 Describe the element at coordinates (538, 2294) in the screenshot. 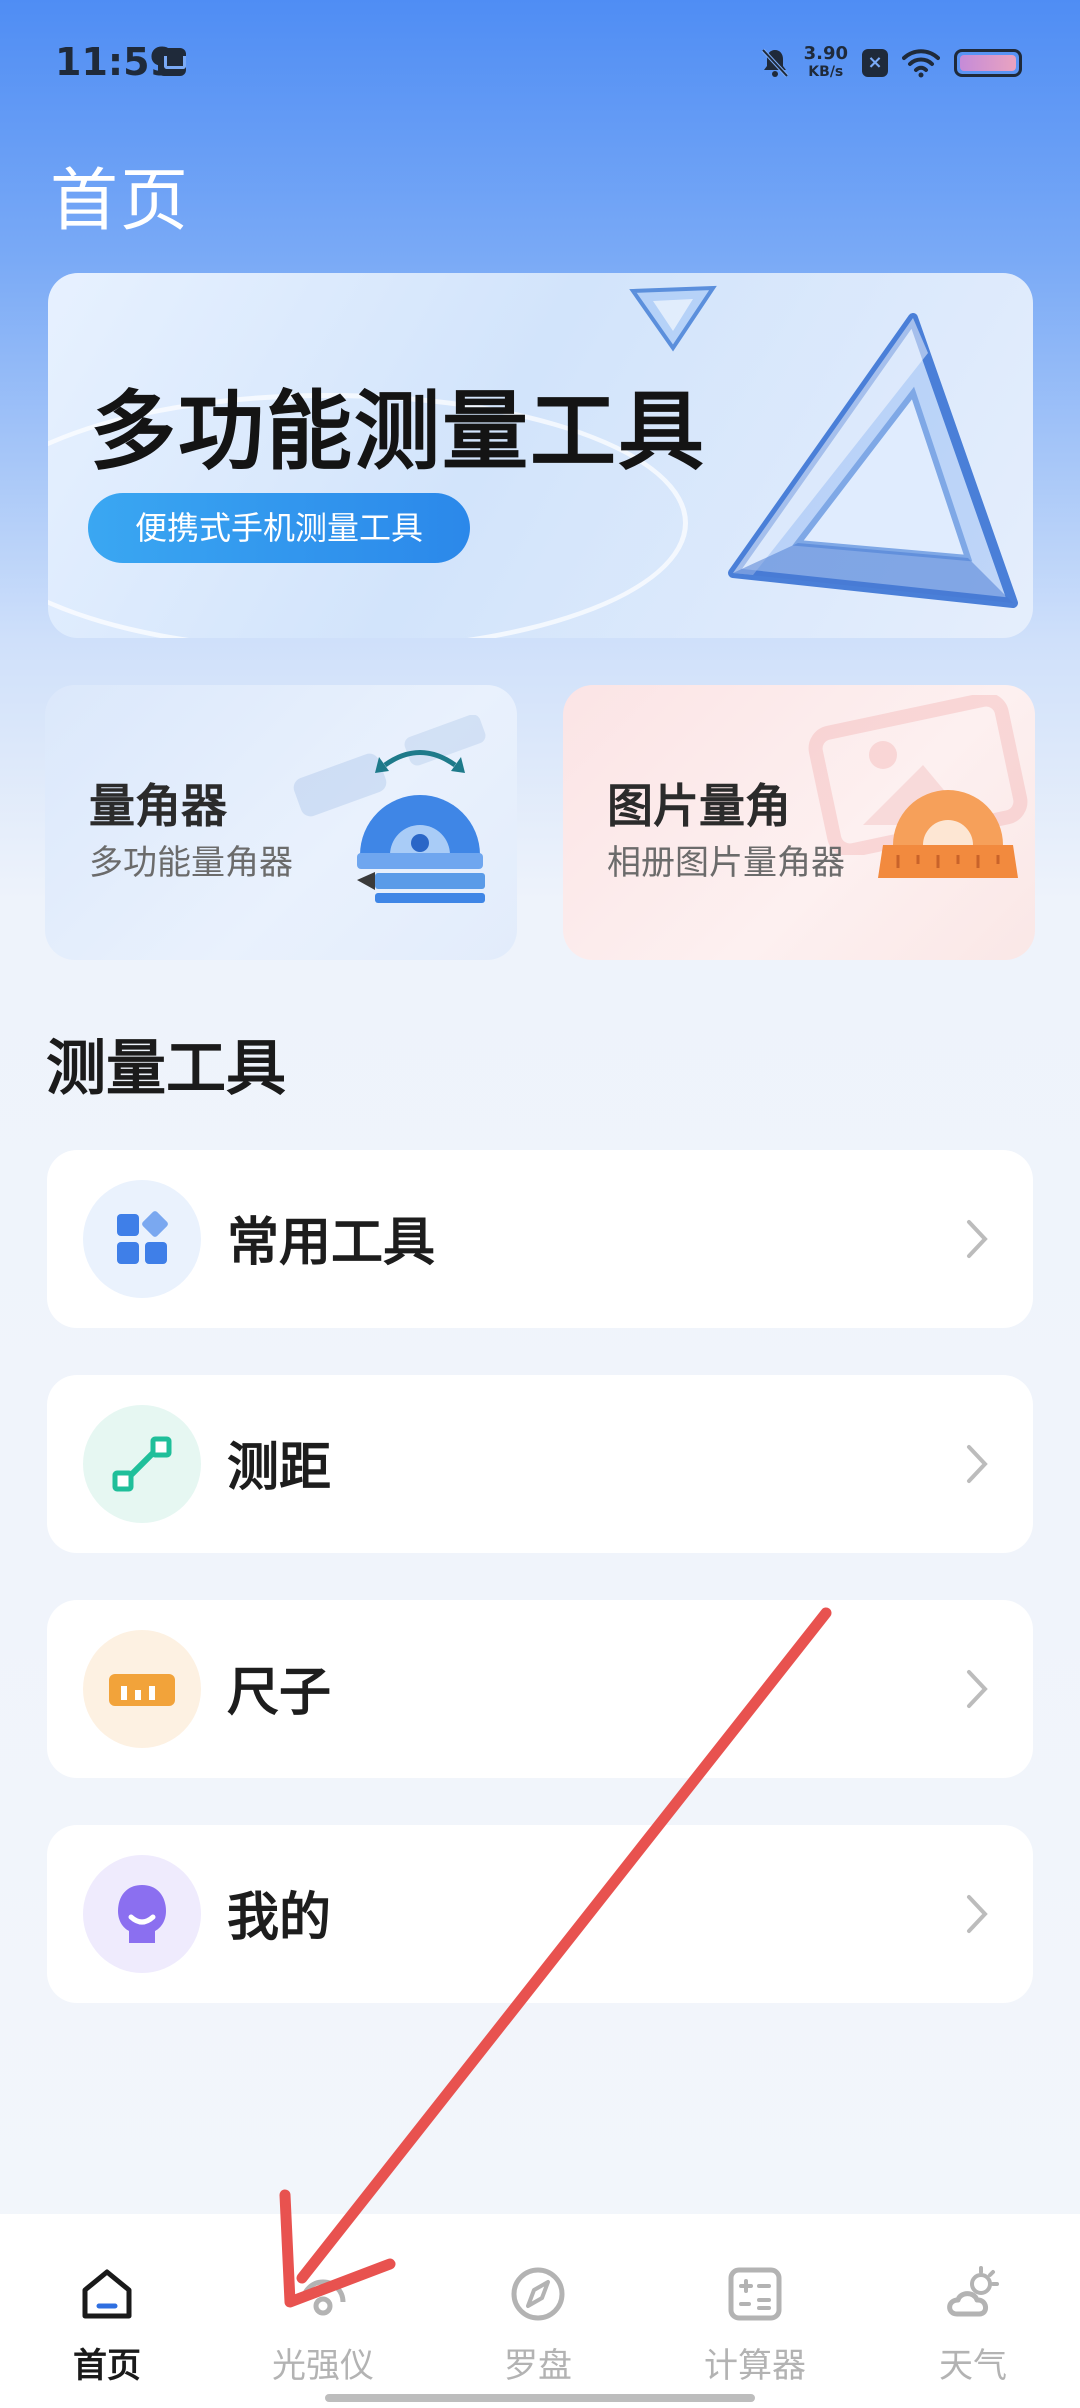

I see `compass-icon` at that location.